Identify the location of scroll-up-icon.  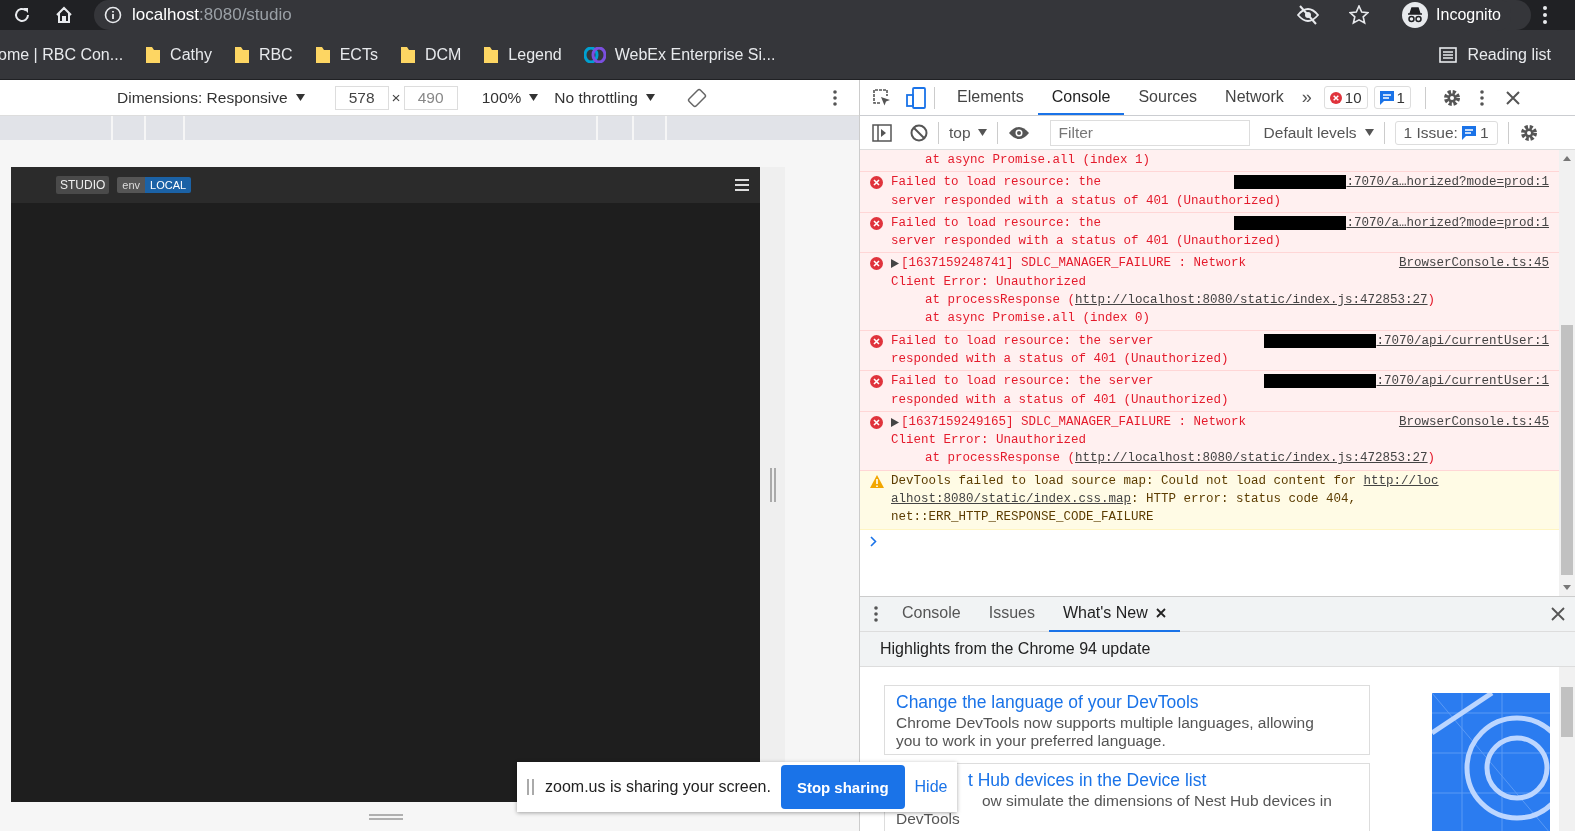
(1567, 158).